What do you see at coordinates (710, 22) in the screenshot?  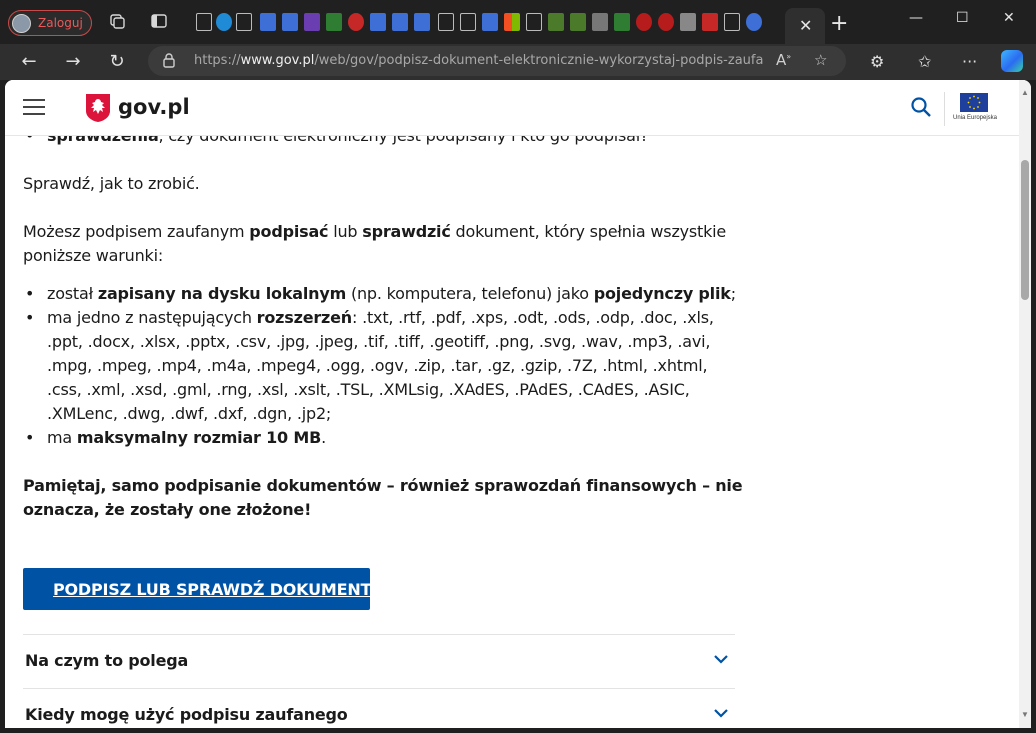 I see `govpl-tab-icon` at bounding box center [710, 22].